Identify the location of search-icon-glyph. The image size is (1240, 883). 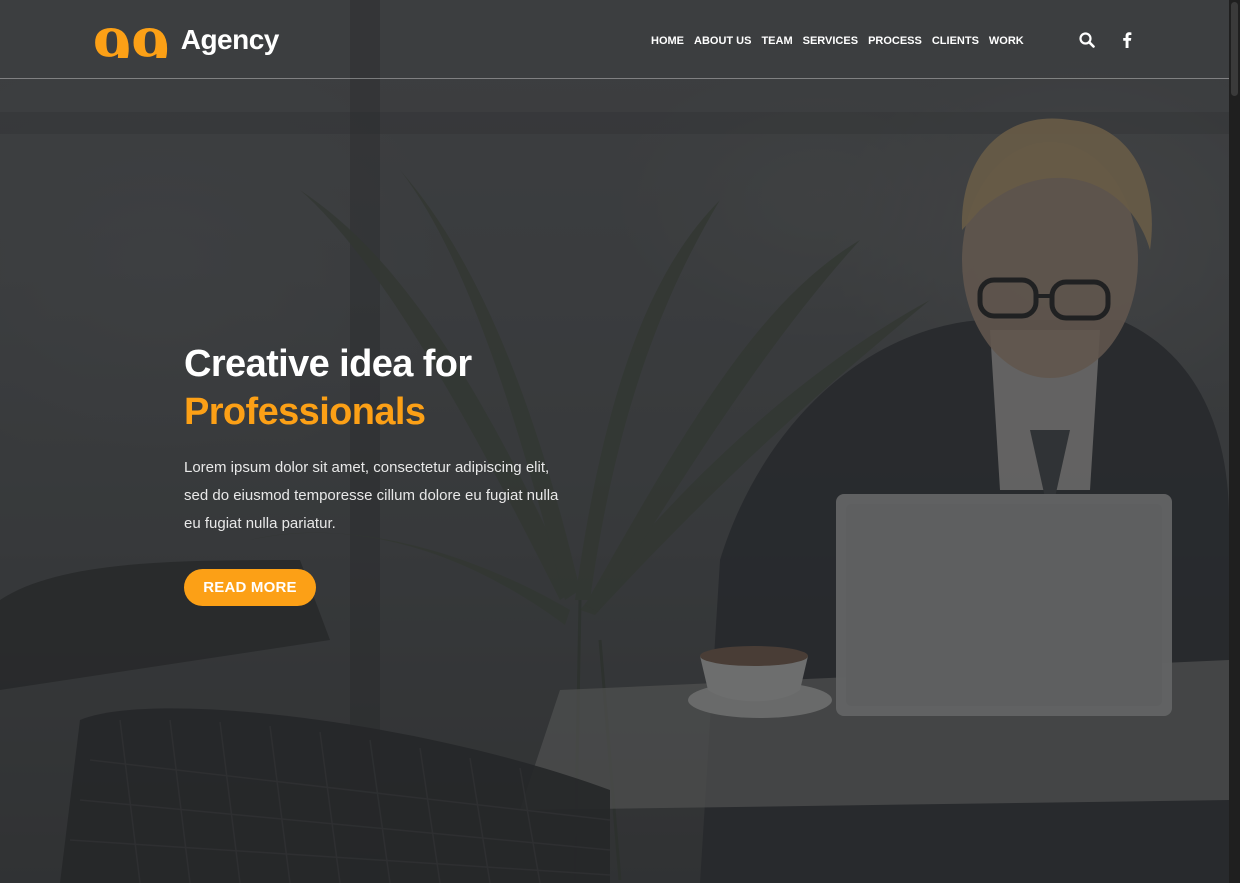
(1087, 40).